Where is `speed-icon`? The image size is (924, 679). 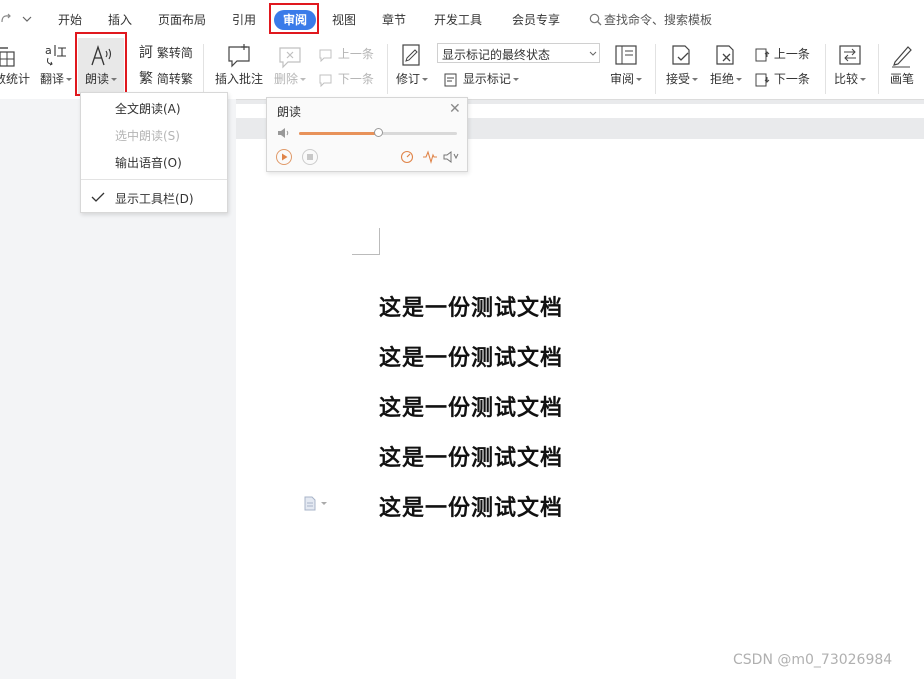
speed-icon is located at coordinates (407, 157).